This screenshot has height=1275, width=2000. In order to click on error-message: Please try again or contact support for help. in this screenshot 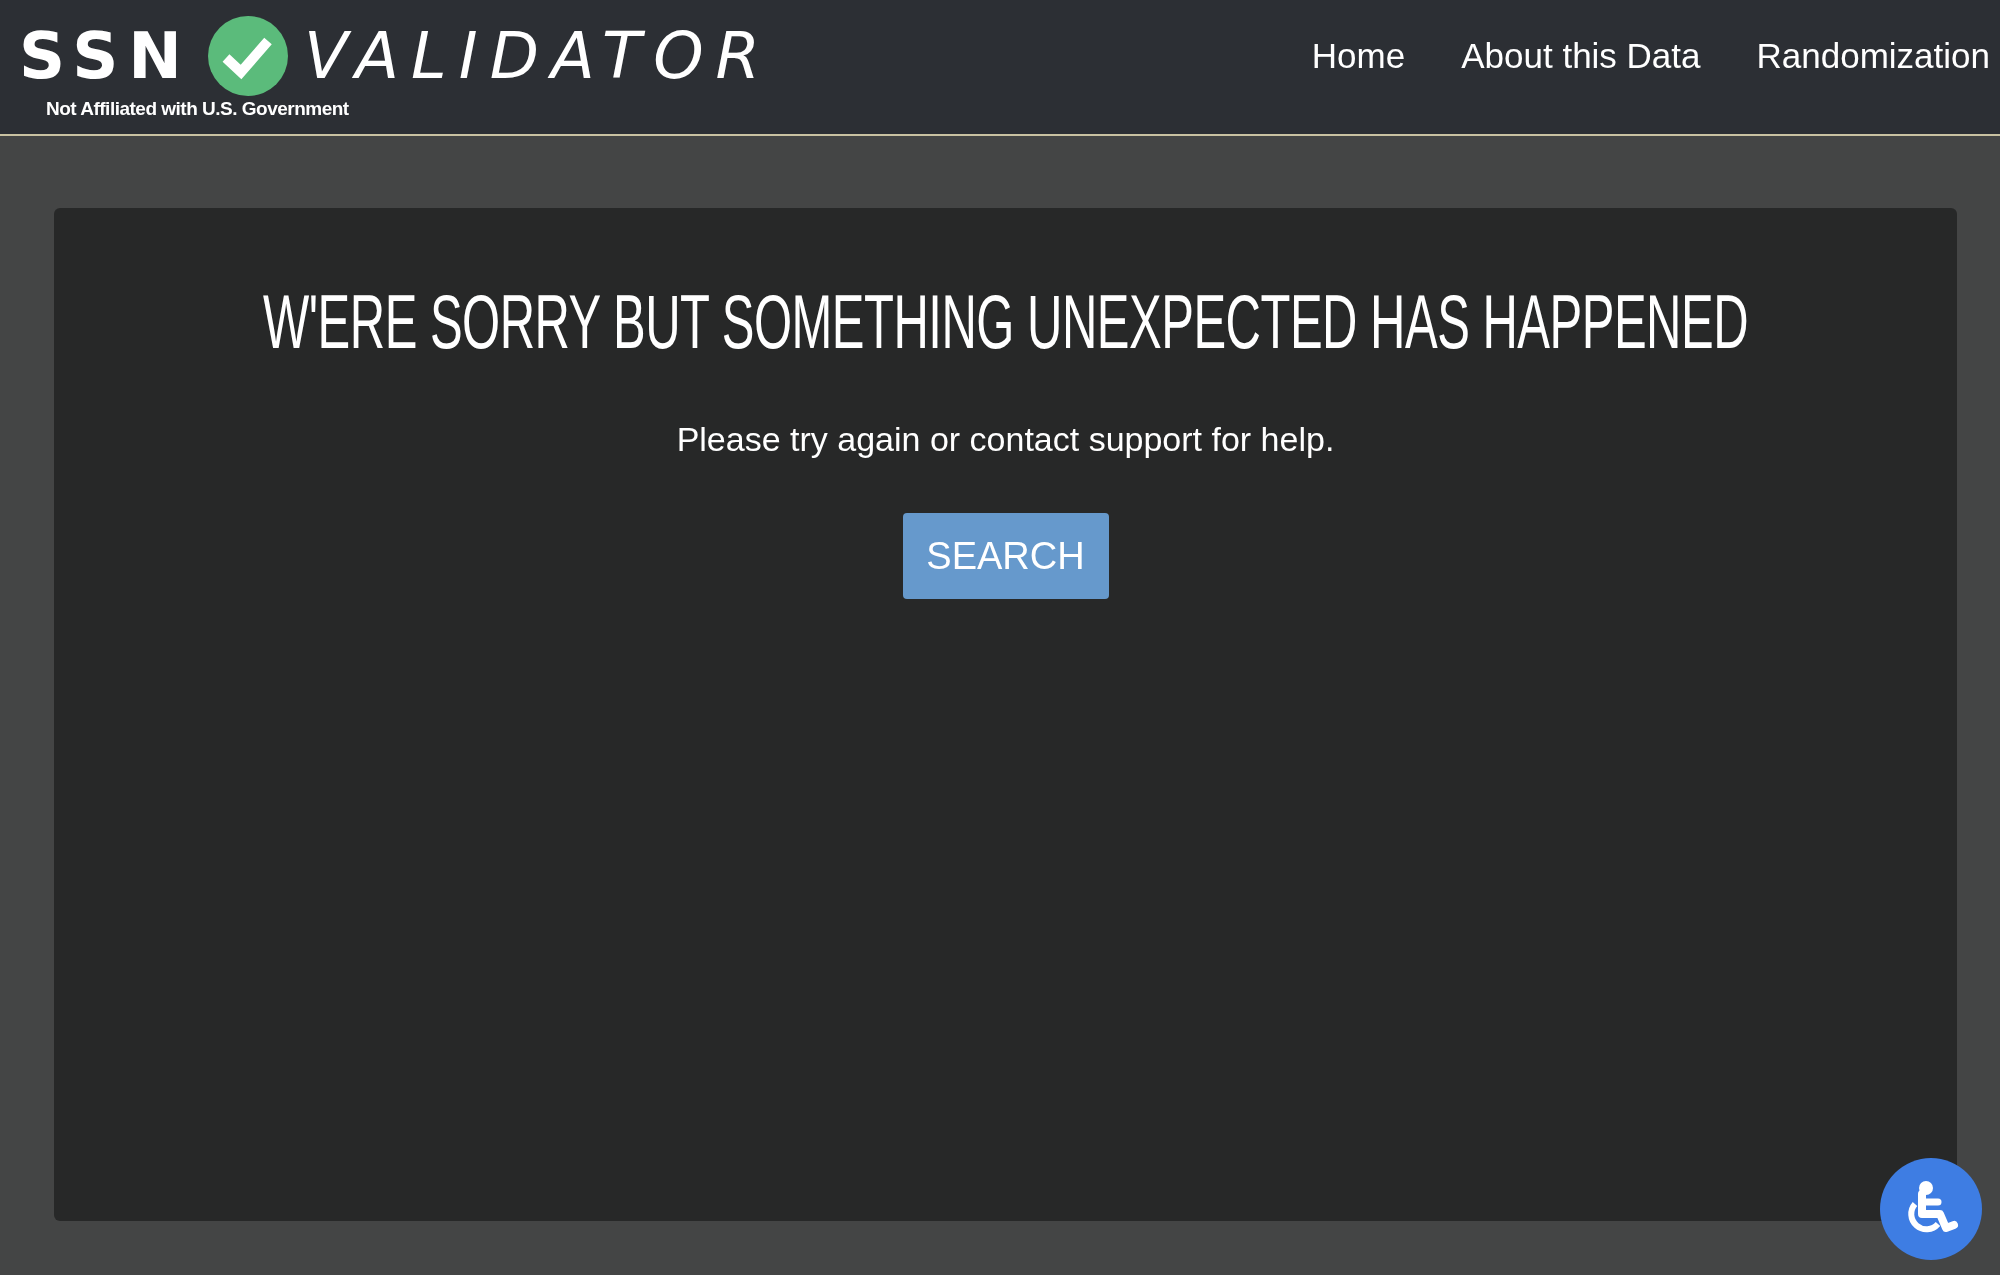, I will do `click(1005, 439)`.